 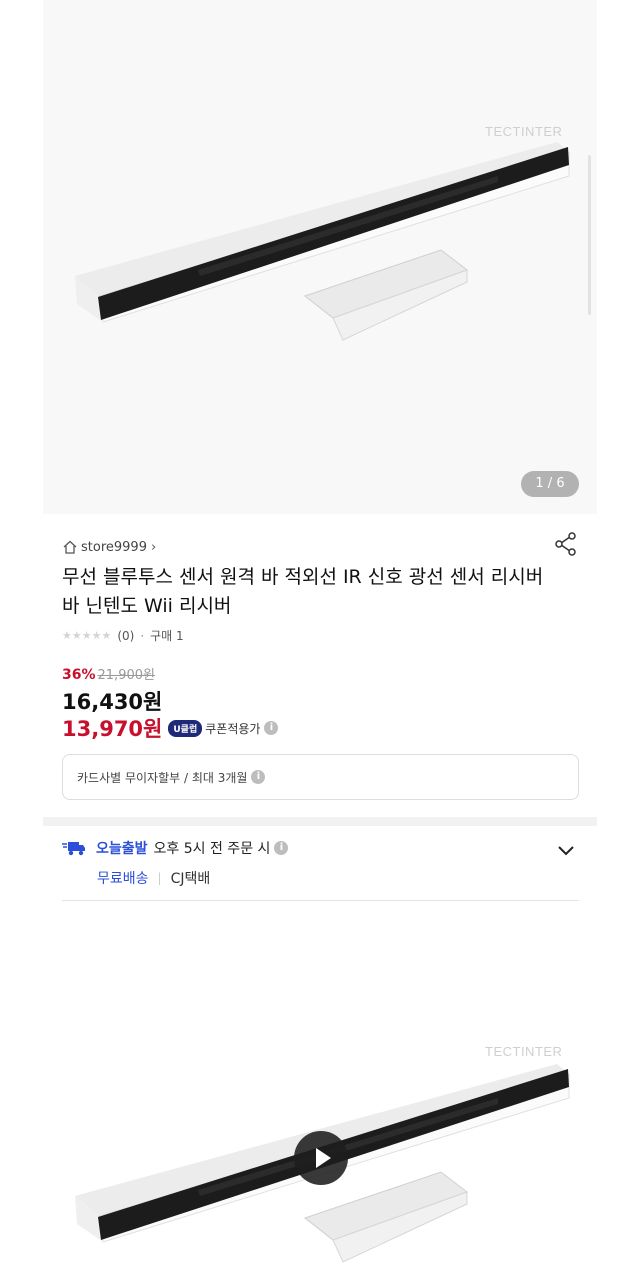 I want to click on product-image, so click(x=322, y=241).